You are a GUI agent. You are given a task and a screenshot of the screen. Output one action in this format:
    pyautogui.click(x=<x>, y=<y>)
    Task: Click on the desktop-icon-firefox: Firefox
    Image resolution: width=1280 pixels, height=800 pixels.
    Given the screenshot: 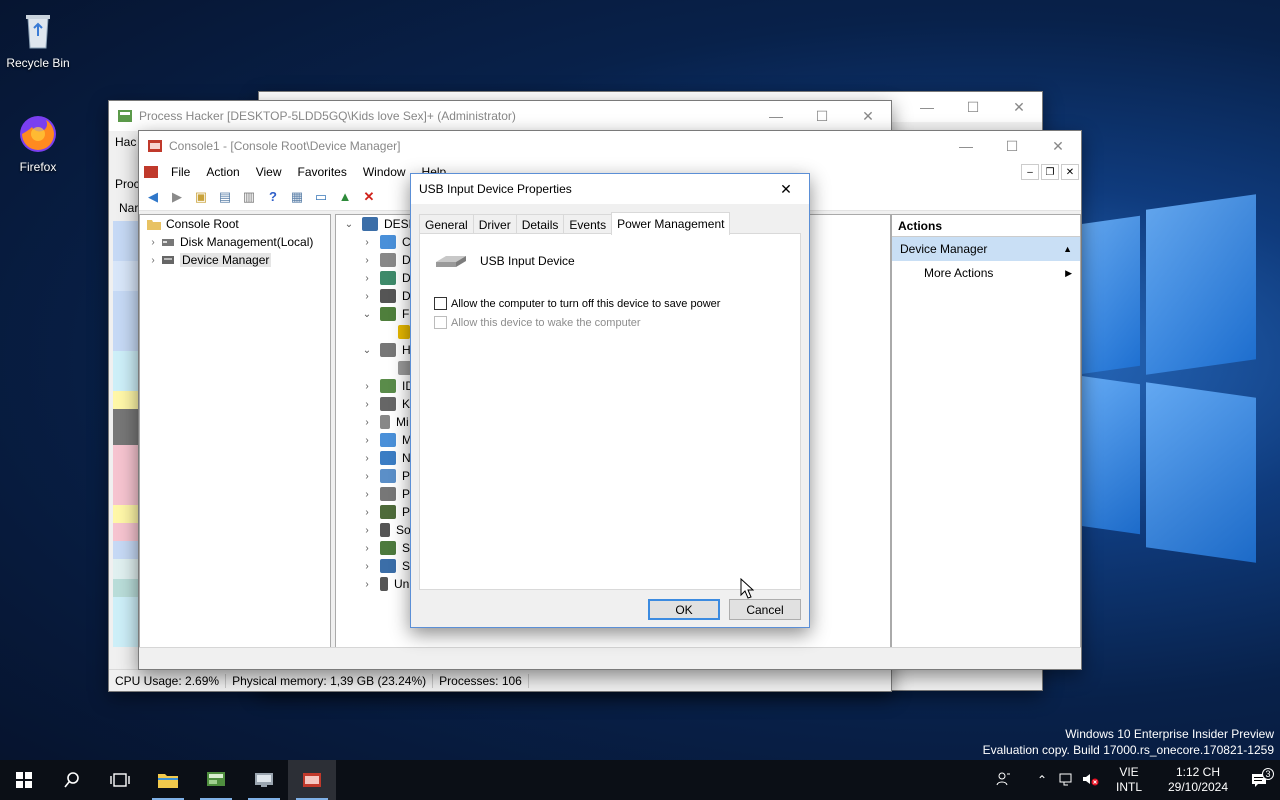 What is the action you would take?
    pyautogui.click(x=38, y=143)
    